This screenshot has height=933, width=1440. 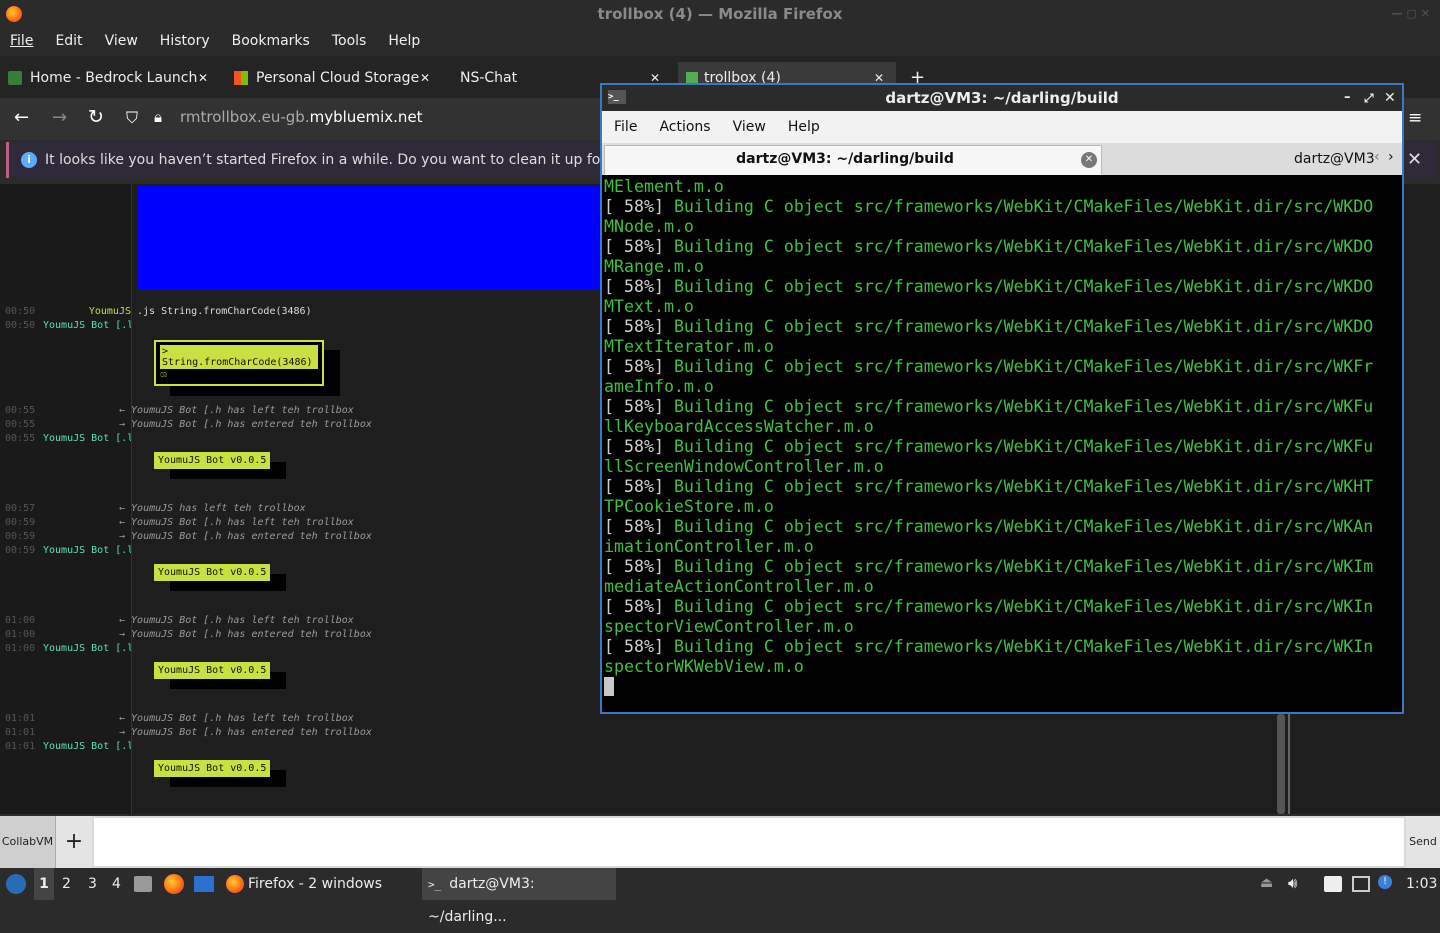 What do you see at coordinates (74, 842) in the screenshot?
I see `add-button: +` at bounding box center [74, 842].